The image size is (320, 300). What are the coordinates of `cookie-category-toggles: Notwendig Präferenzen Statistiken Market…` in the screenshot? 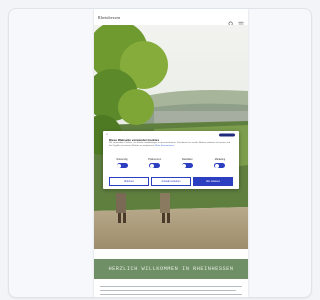 It's located at (171, 163).